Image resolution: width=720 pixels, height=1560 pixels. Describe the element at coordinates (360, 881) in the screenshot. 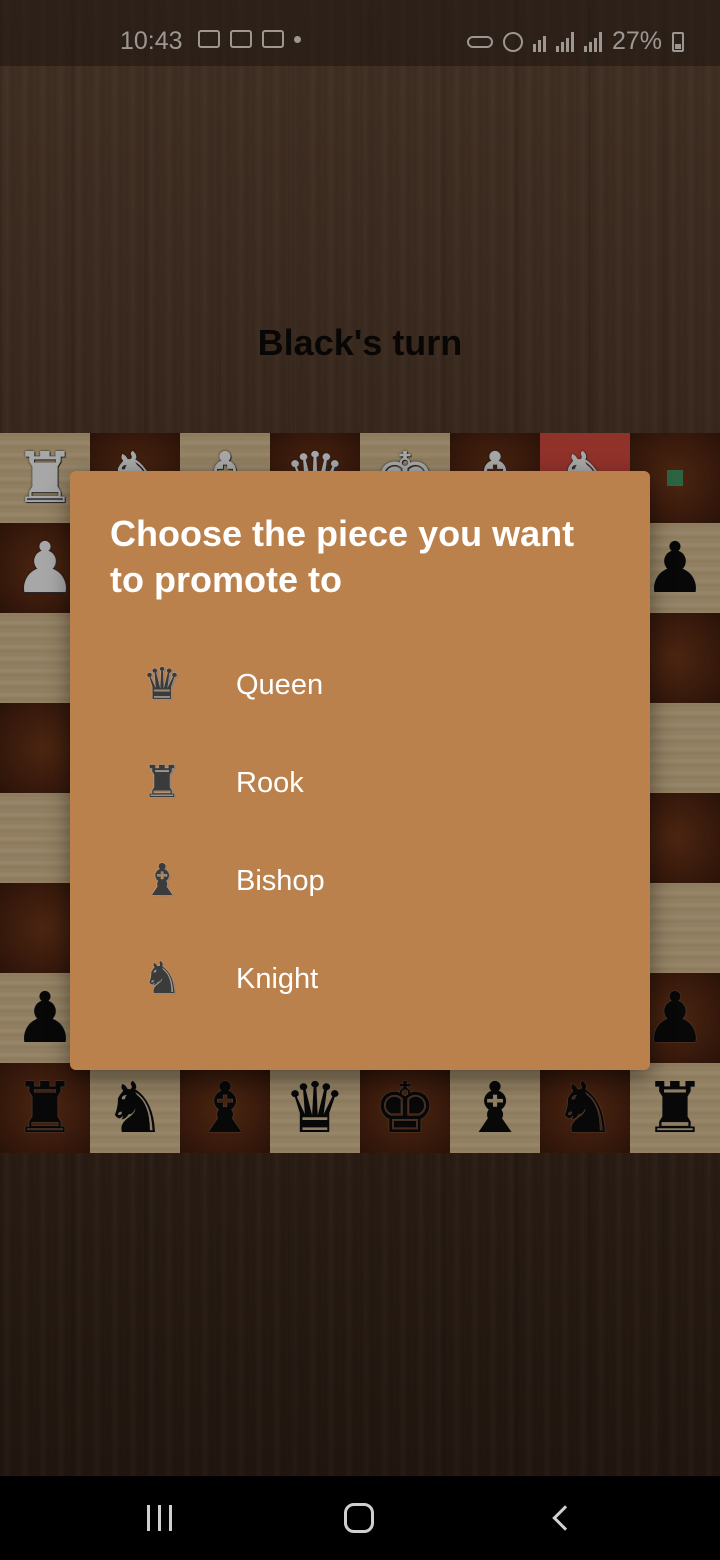

I see `promote-option-bishop: ♝ Bishop` at that location.